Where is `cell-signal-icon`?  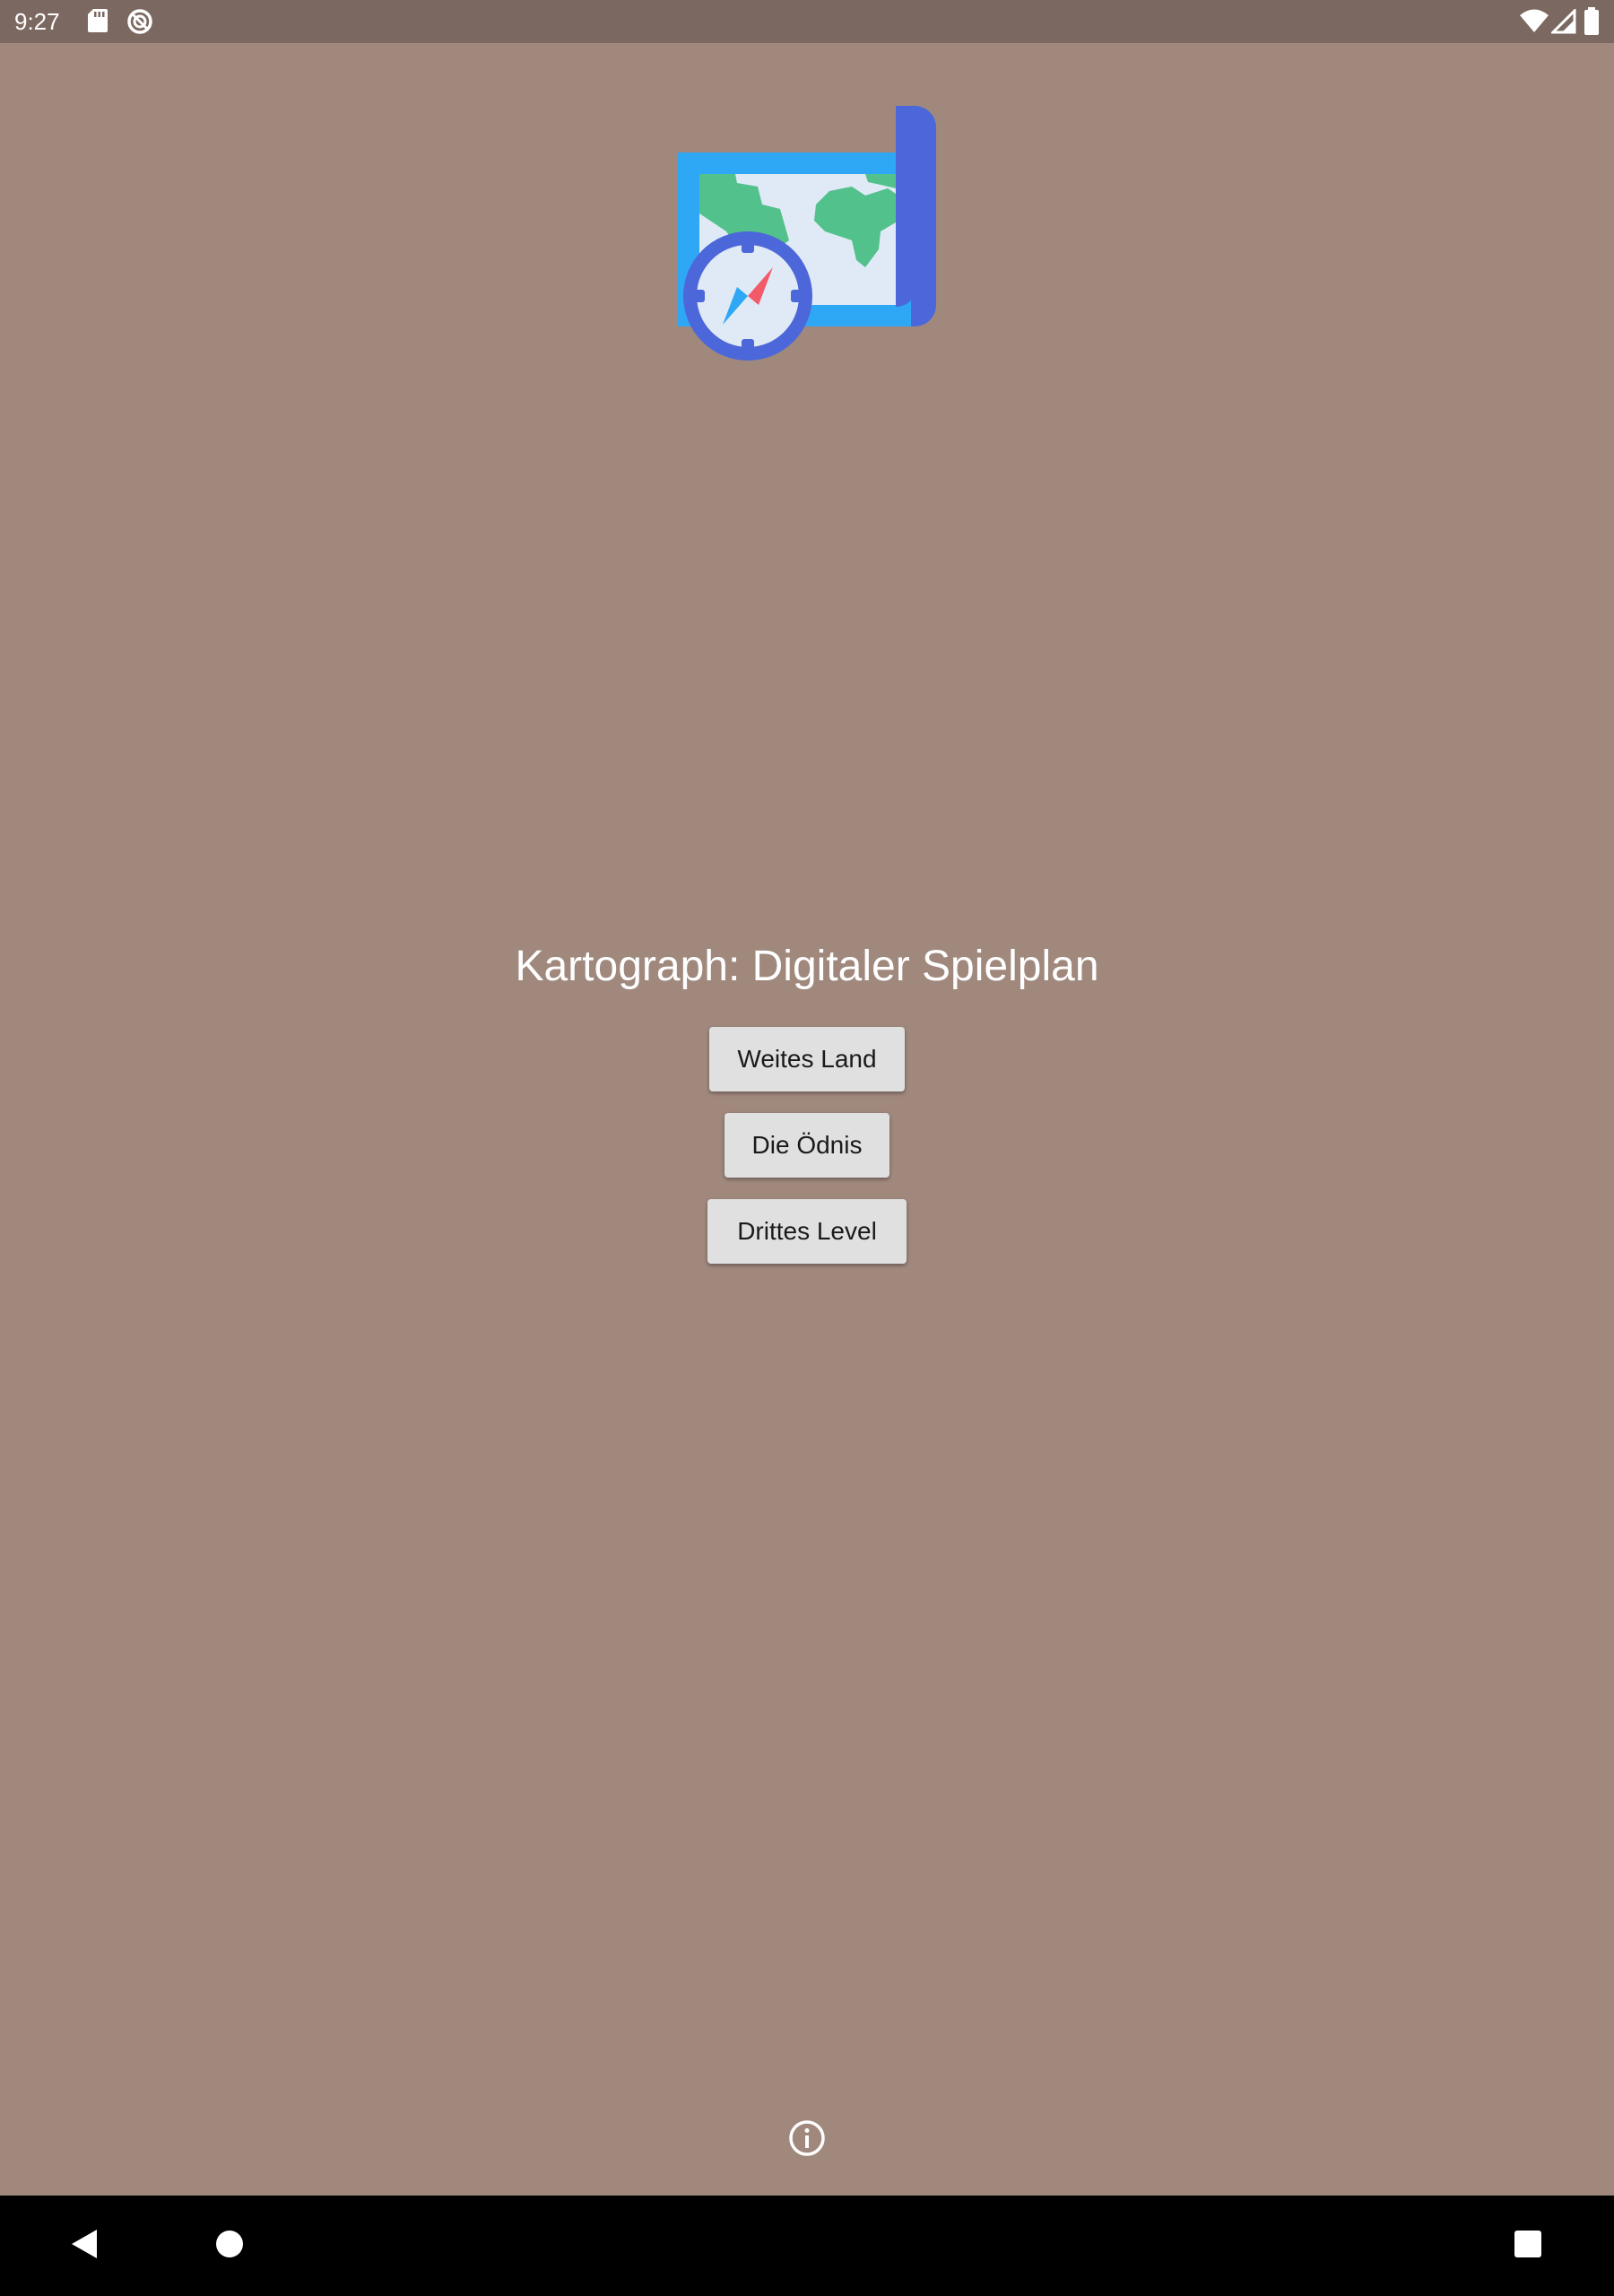 cell-signal-icon is located at coordinates (1562, 23).